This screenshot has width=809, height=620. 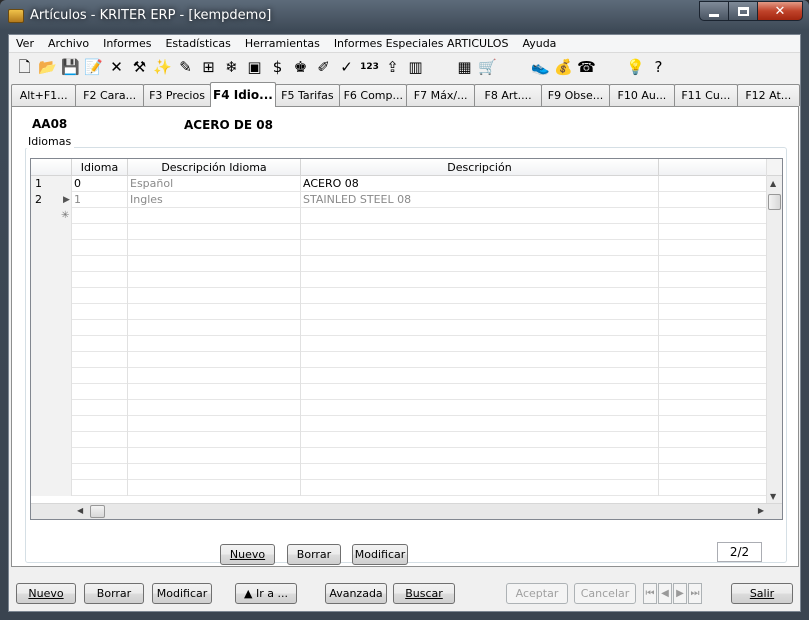 I want to click on menu-informes: Informes, so click(x=127, y=44).